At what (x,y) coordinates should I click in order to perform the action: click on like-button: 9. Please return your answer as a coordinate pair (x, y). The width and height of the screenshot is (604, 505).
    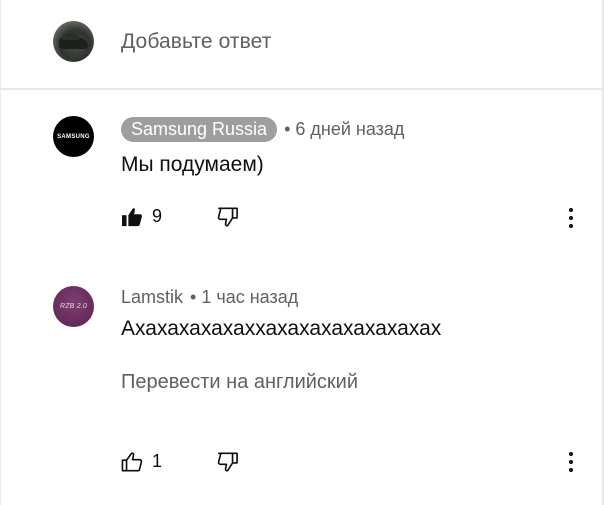
    Looking at the image, I should click on (141, 216).